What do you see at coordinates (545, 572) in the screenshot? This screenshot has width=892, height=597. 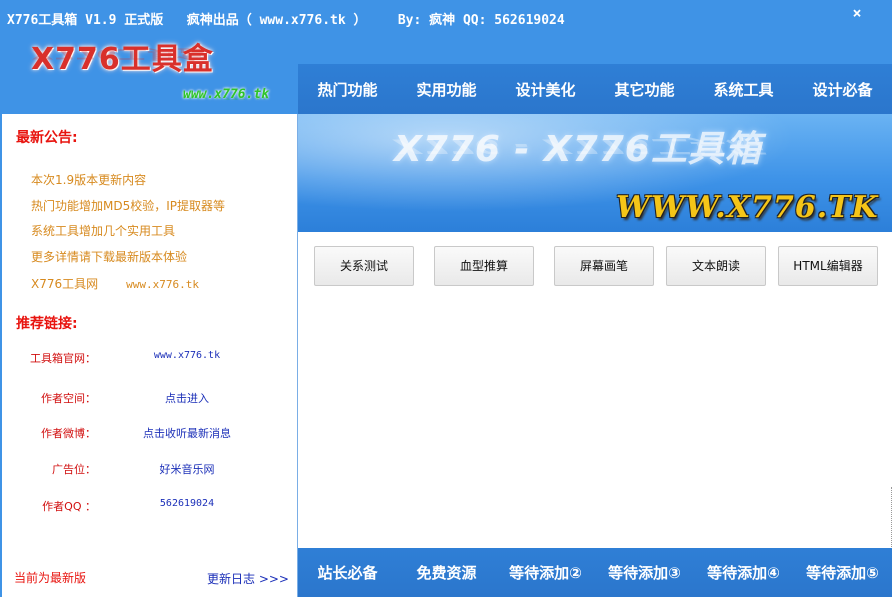 I see `tab-pending-2: 等待添加②` at bounding box center [545, 572].